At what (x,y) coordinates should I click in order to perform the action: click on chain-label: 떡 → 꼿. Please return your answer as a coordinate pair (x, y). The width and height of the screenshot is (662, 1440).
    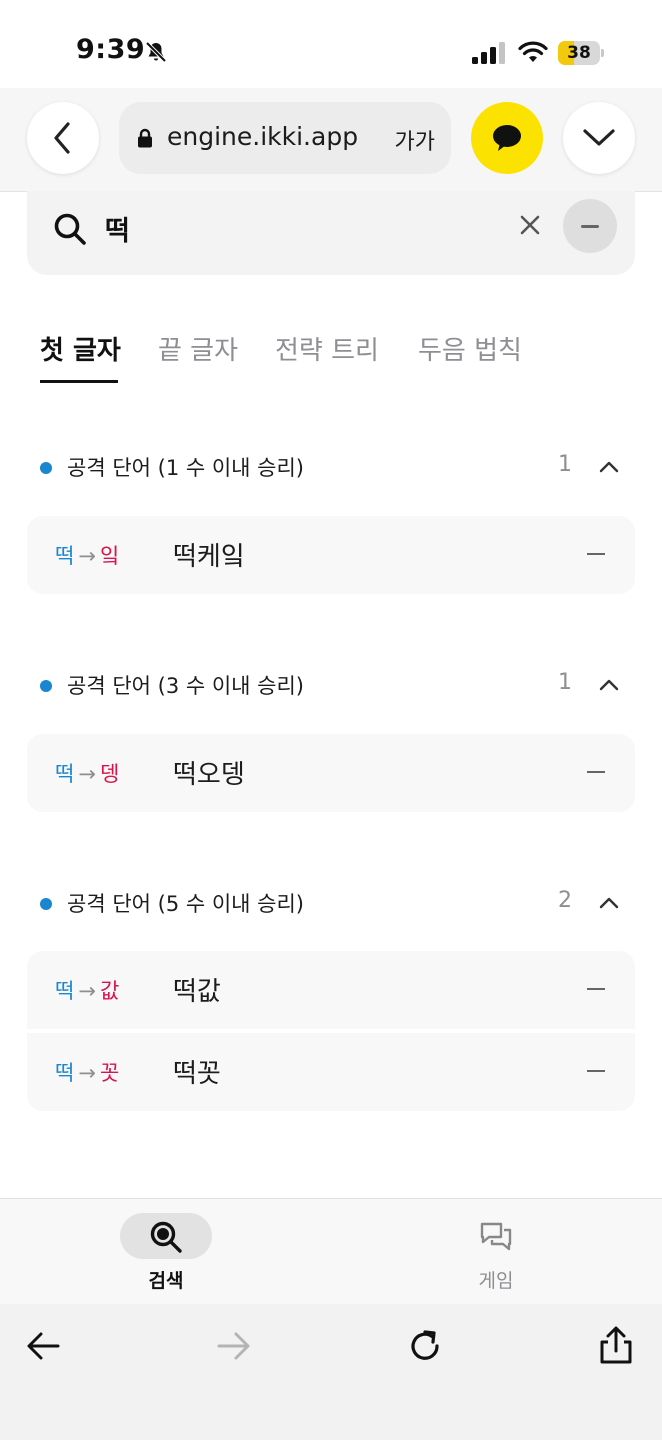
    Looking at the image, I should click on (87, 1073).